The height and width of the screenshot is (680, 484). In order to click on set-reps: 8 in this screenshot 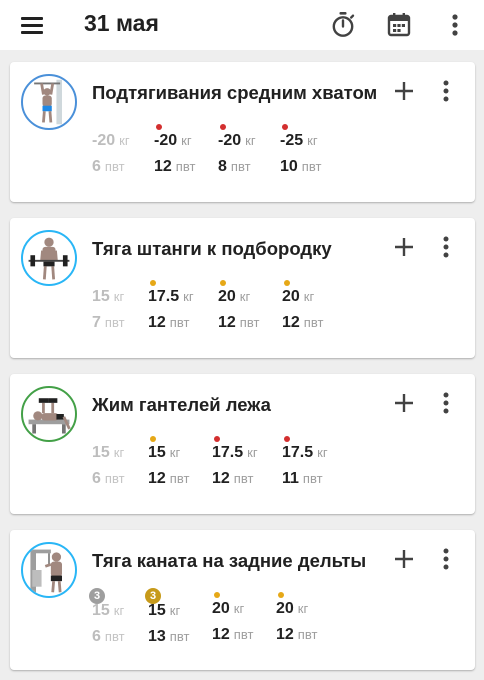, I will do `click(222, 166)`.